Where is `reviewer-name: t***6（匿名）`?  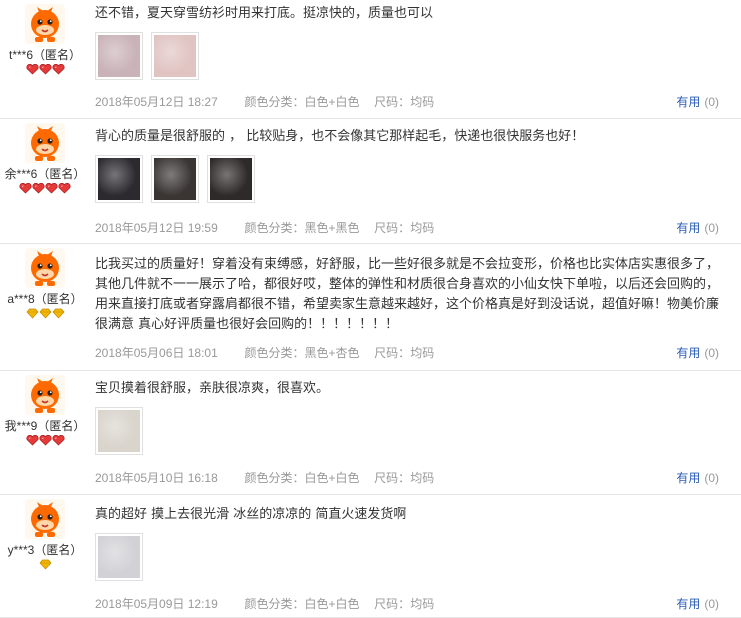 reviewer-name: t***6（匿名） is located at coordinates (45, 55).